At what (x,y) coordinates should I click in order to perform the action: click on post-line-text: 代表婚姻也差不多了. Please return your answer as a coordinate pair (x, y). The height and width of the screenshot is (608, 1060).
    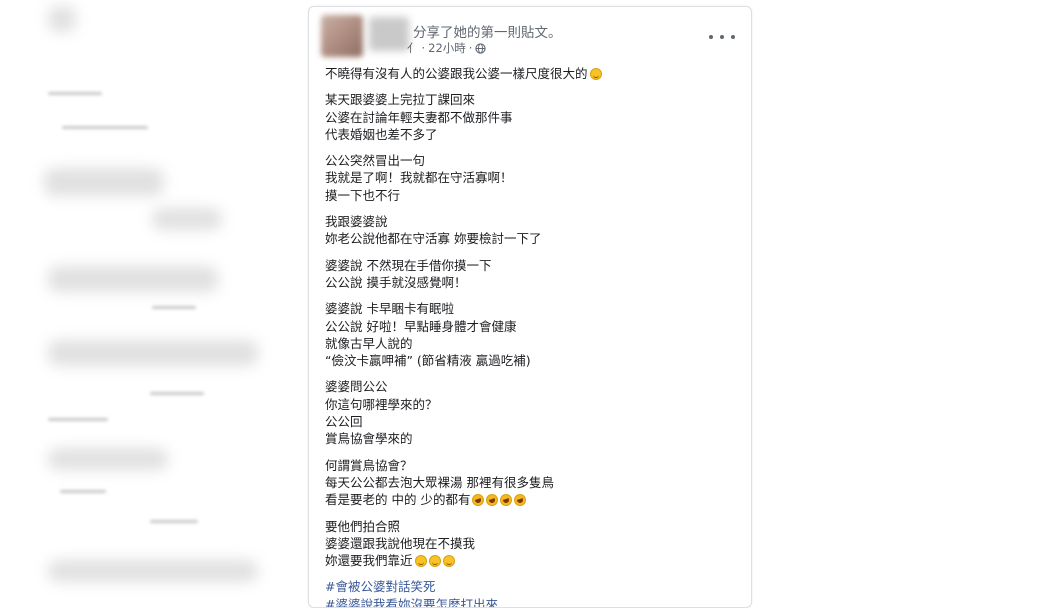
    Looking at the image, I should click on (381, 134).